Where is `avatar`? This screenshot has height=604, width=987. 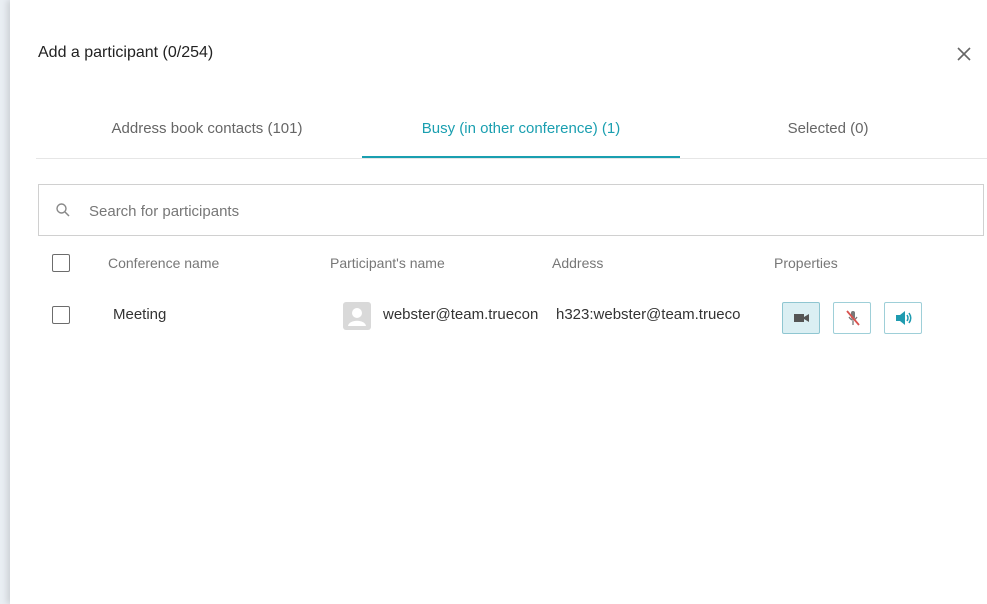 avatar is located at coordinates (357, 316).